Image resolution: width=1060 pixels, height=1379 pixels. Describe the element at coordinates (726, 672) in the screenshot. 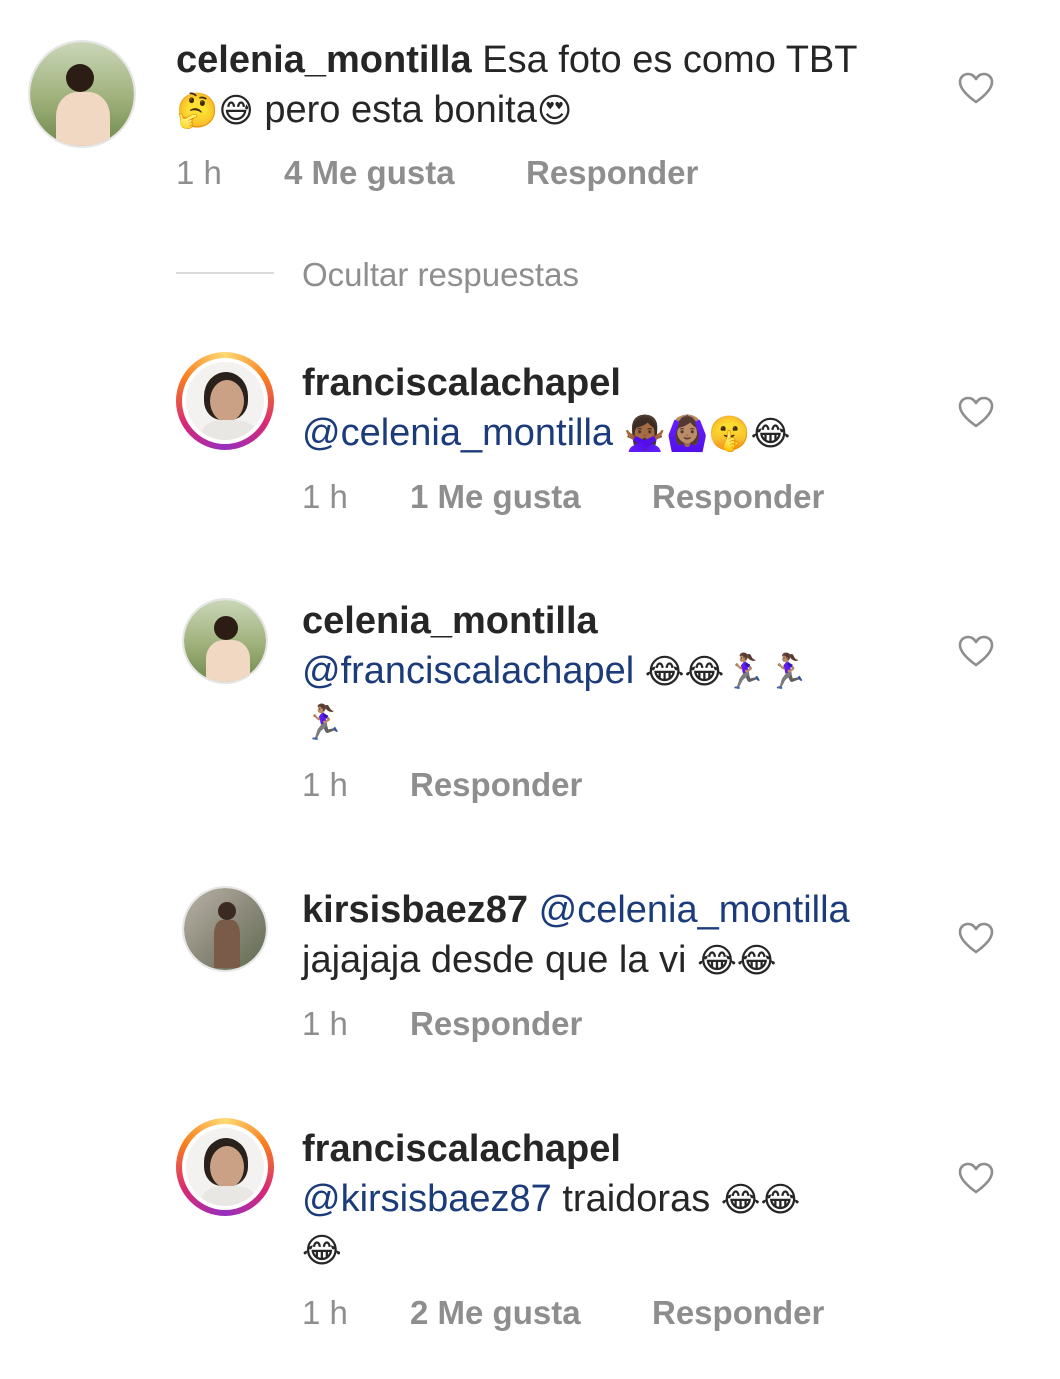

I see `comment-emoji: 😂😂🏃🏽‍♀️🏃🏽‍♀️` at that location.